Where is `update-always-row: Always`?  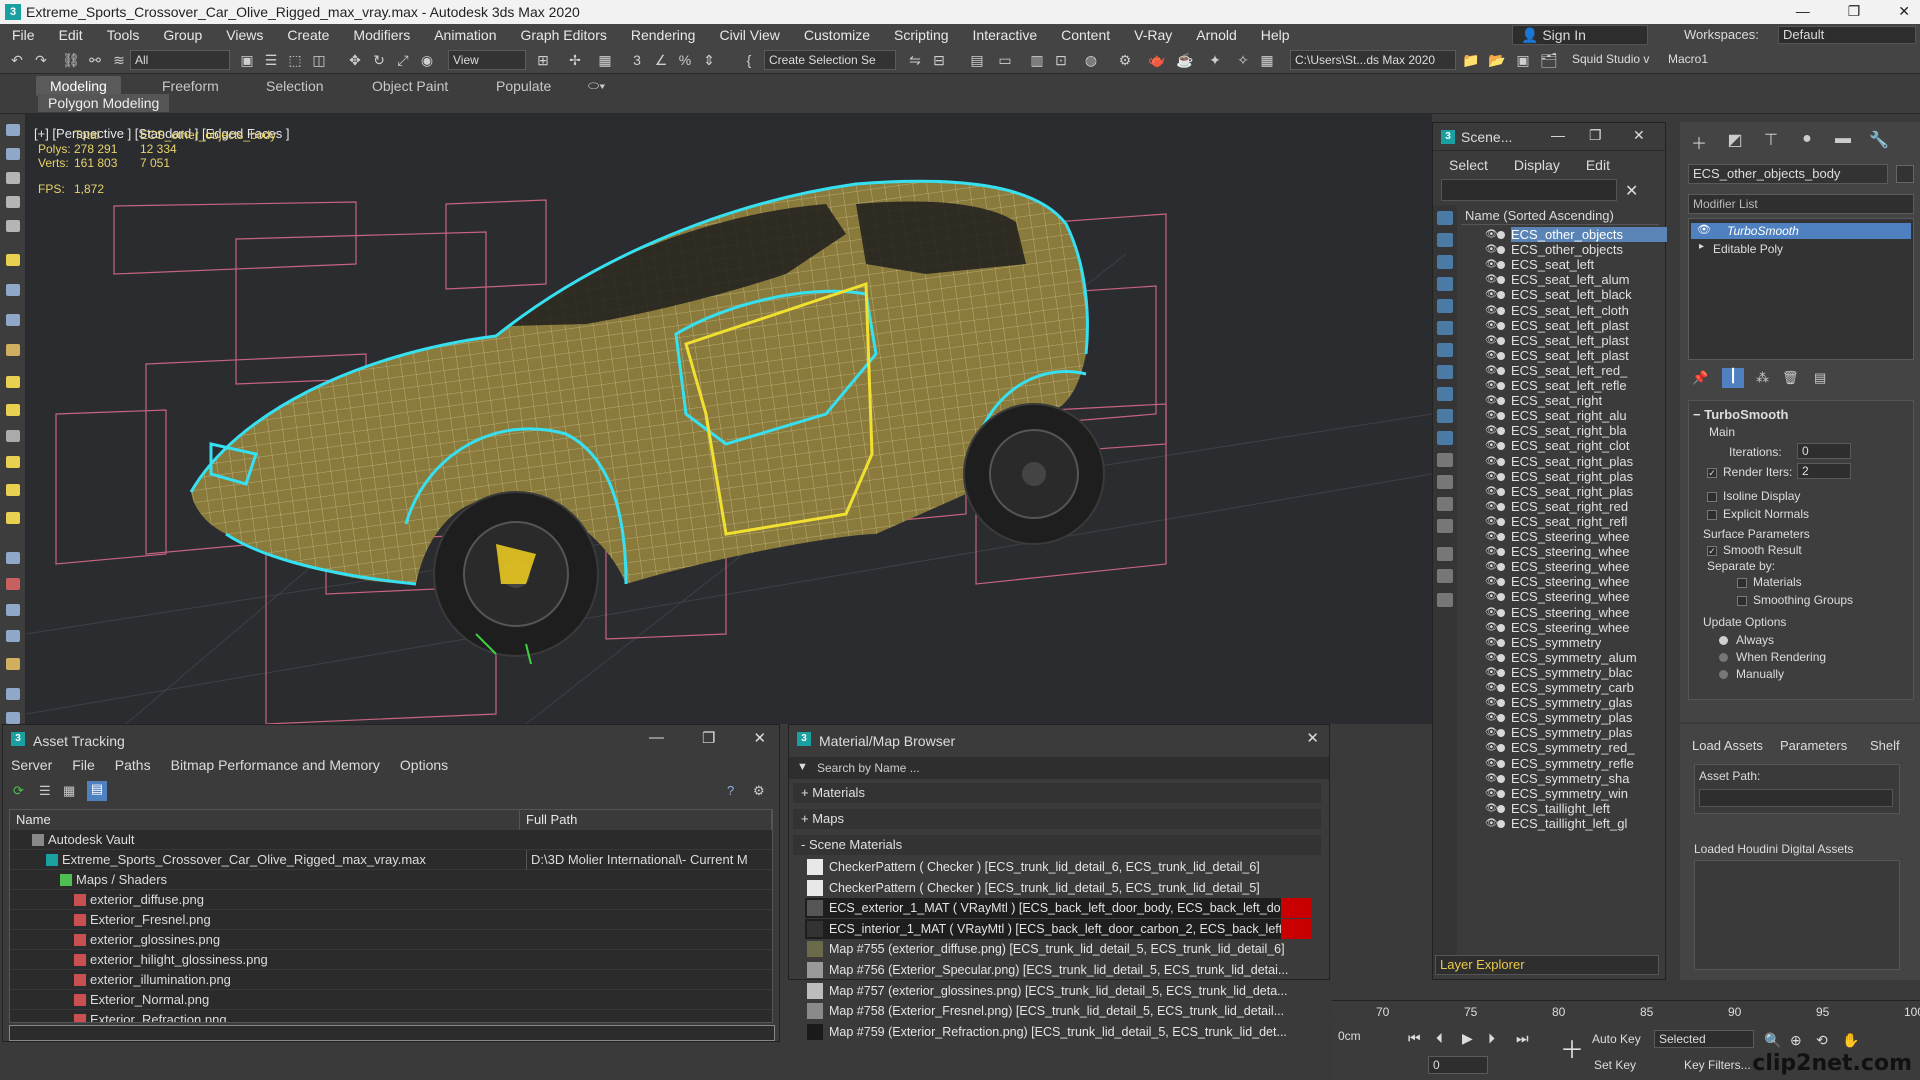
update-always-row: Always is located at coordinates (1746, 640).